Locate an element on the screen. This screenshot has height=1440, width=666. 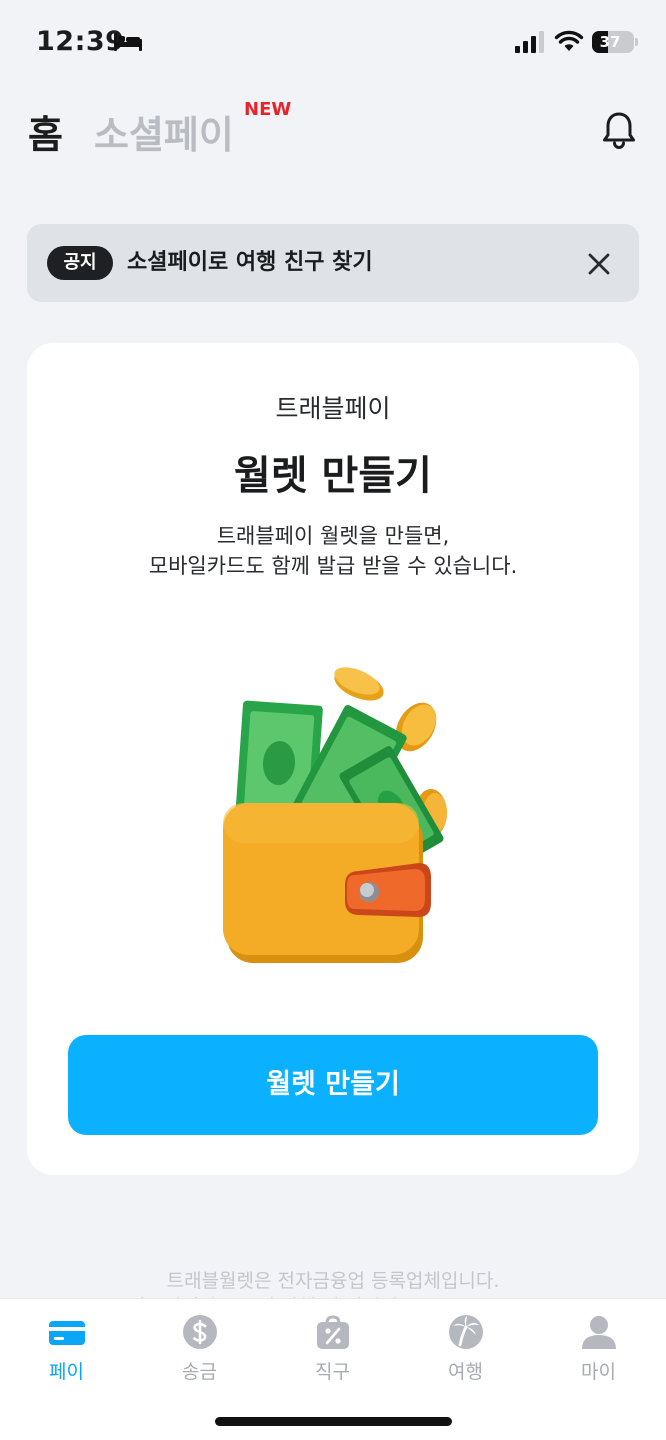
battery-indicator: 37 is located at coordinates (613, 42).